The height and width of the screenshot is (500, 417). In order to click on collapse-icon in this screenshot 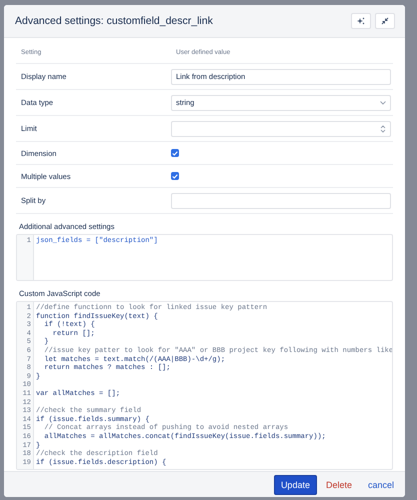, I will do `click(385, 21)`.